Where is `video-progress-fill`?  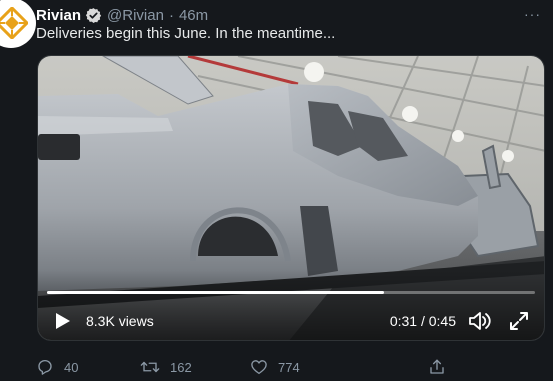
video-progress-fill is located at coordinates (215, 292).